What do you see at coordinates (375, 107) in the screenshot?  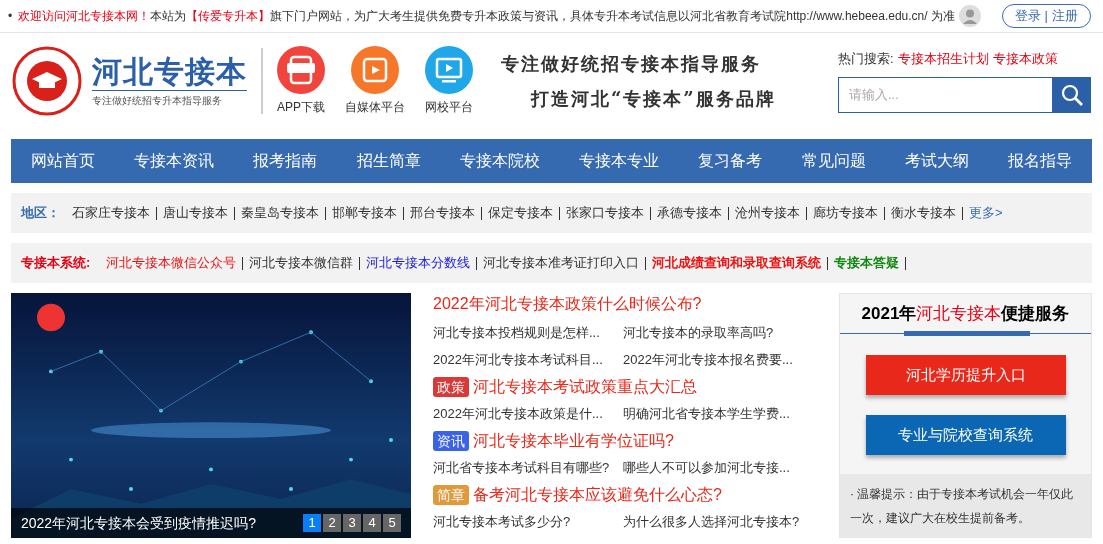 I see `app-link: 自媒体平台` at bounding box center [375, 107].